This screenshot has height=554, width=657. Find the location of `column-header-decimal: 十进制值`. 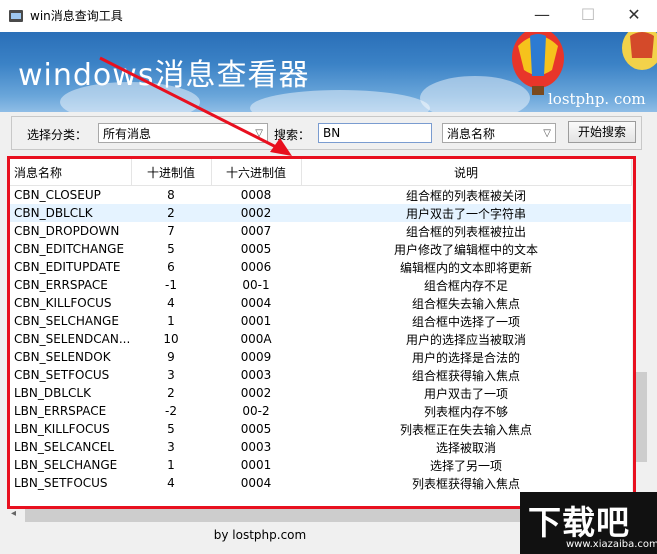

column-header-decimal: 十进制值 is located at coordinates (171, 172).